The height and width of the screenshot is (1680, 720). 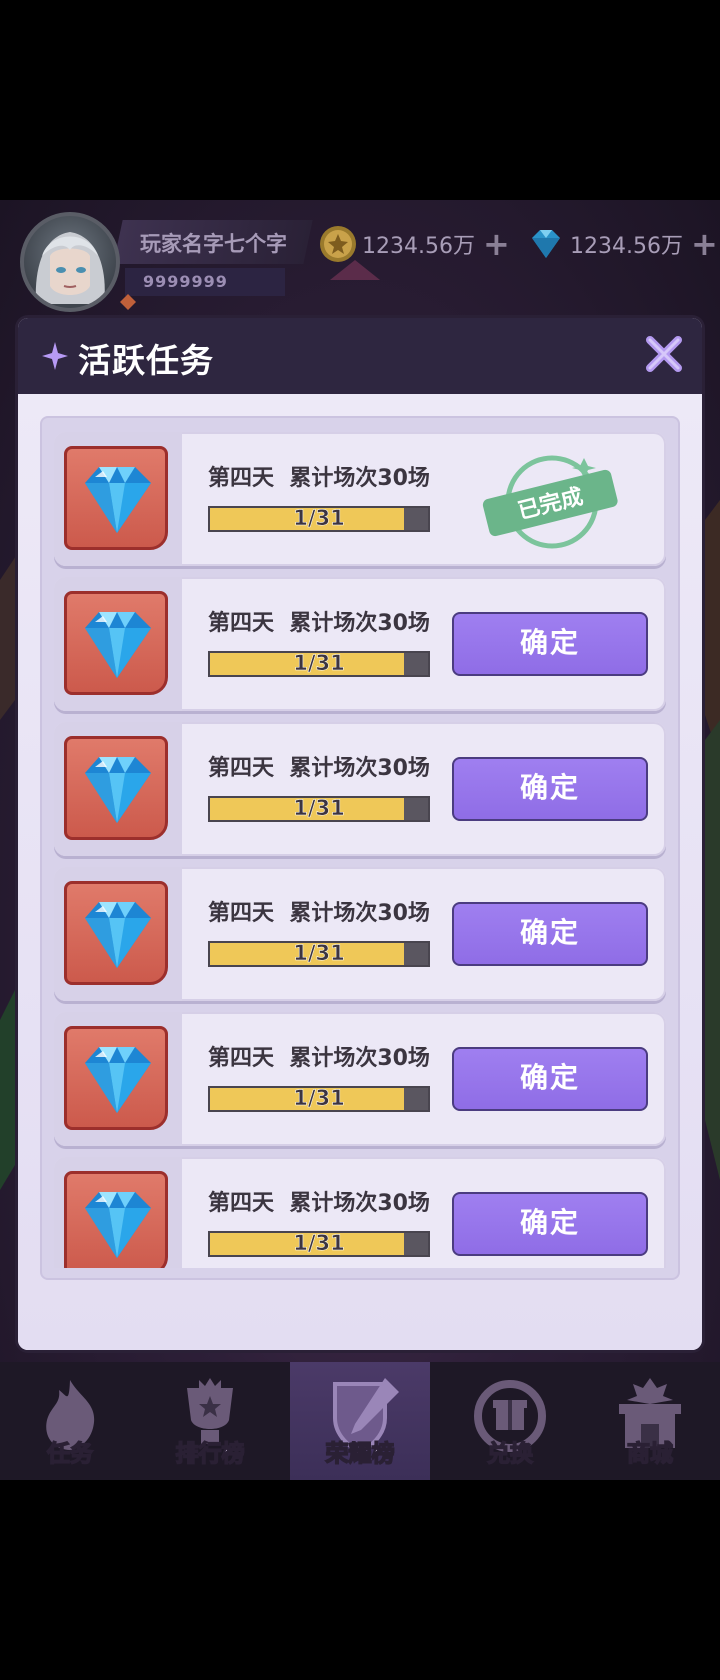 What do you see at coordinates (70, 1454) in the screenshot?
I see `nav-label: 任务` at bounding box center [70, 1454].